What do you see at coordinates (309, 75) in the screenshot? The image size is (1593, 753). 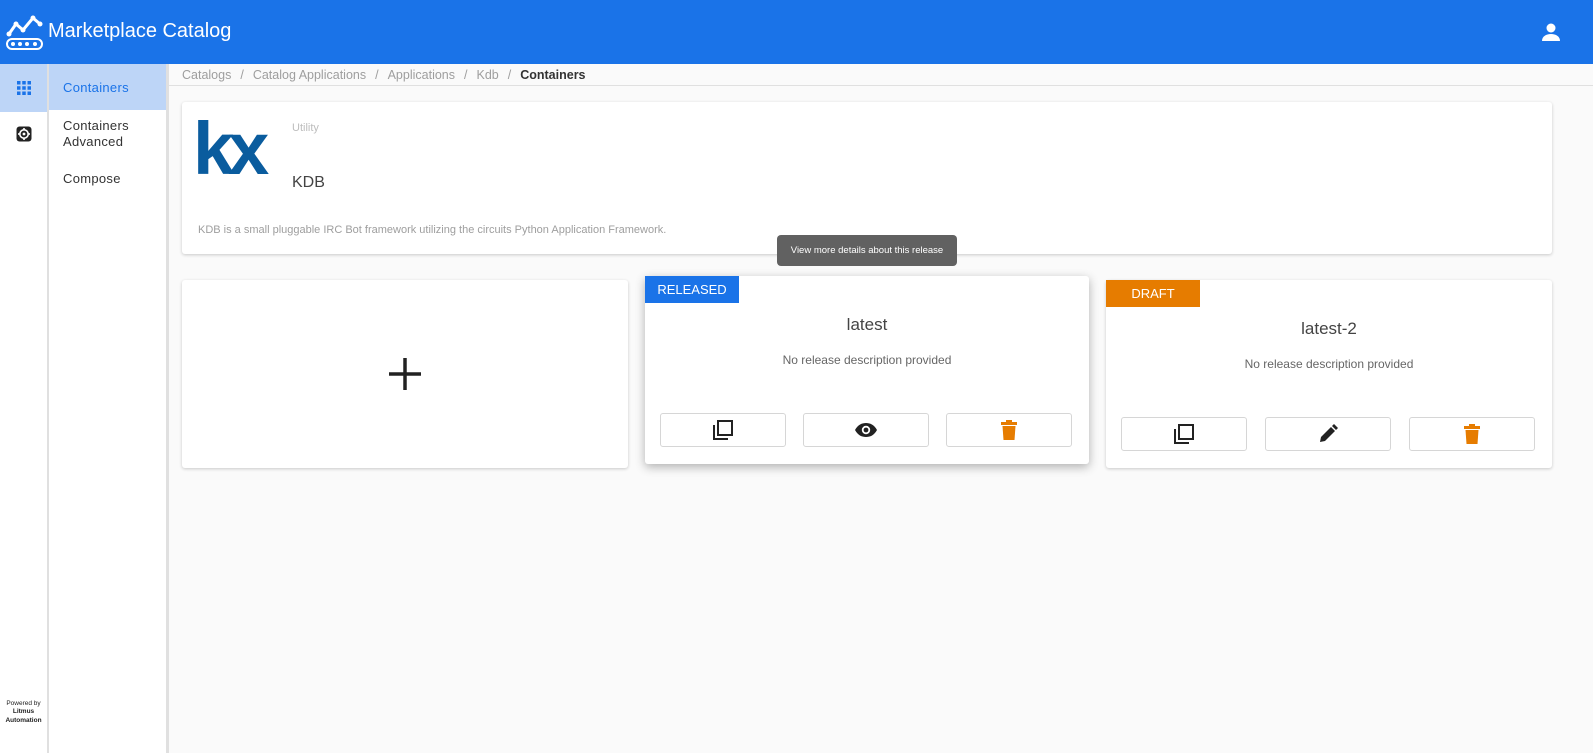 I see `breadcrumb-catalog-applications: Catalog Applications` at bounding box center [309, 75].